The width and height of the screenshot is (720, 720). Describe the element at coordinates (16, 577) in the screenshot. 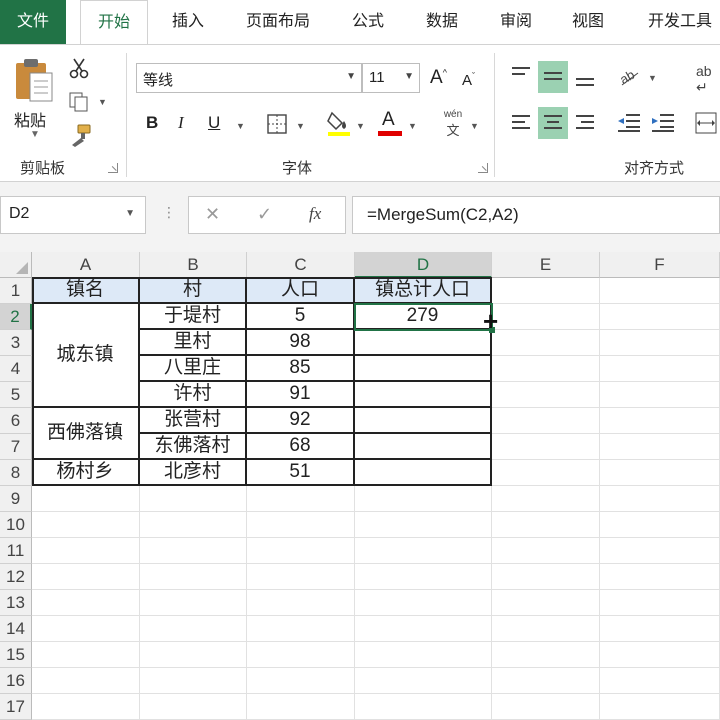

I see `row-header-12: 12` at that location.